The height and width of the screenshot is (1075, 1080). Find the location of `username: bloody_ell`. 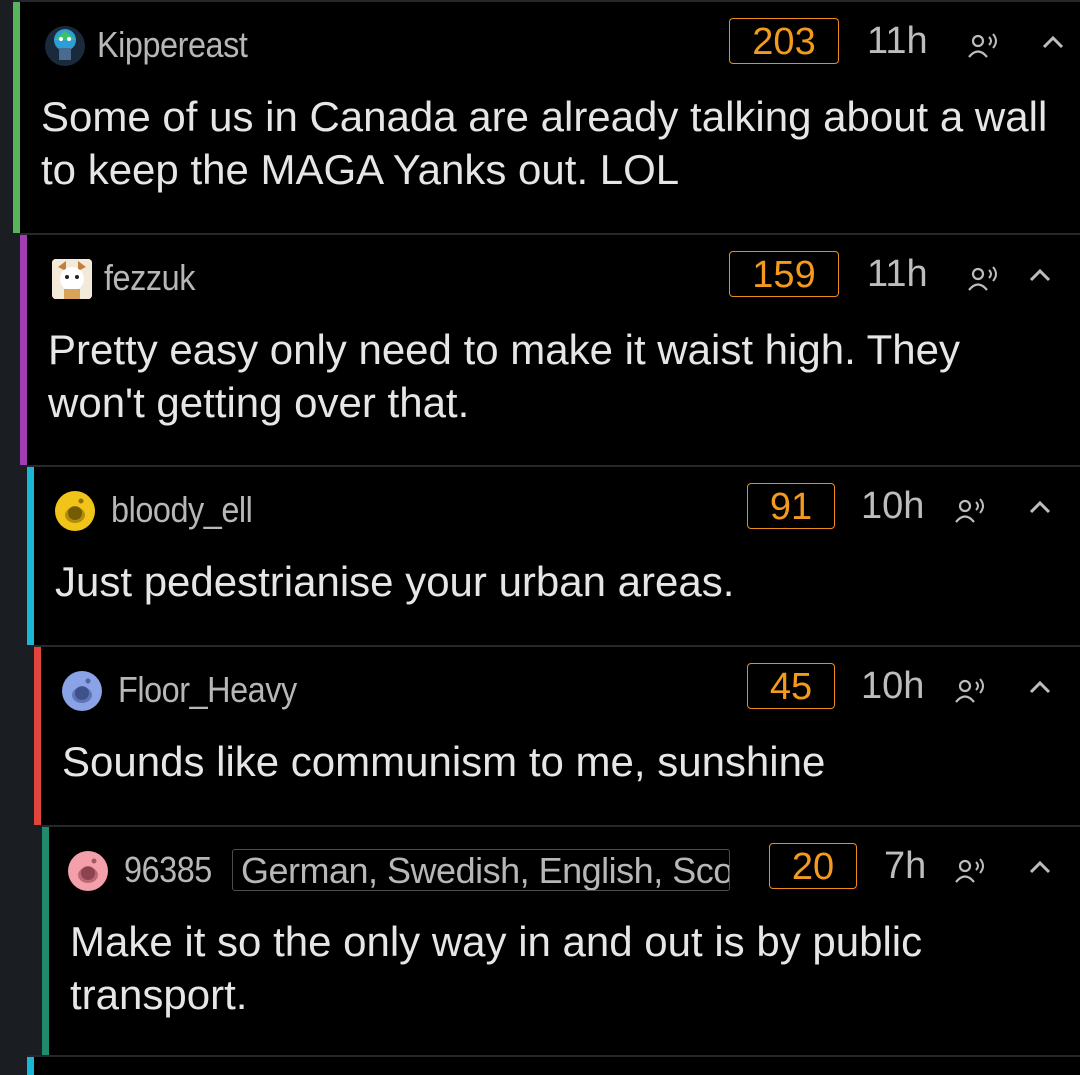

username: bloody_ell is located at coordinates (182, 510).